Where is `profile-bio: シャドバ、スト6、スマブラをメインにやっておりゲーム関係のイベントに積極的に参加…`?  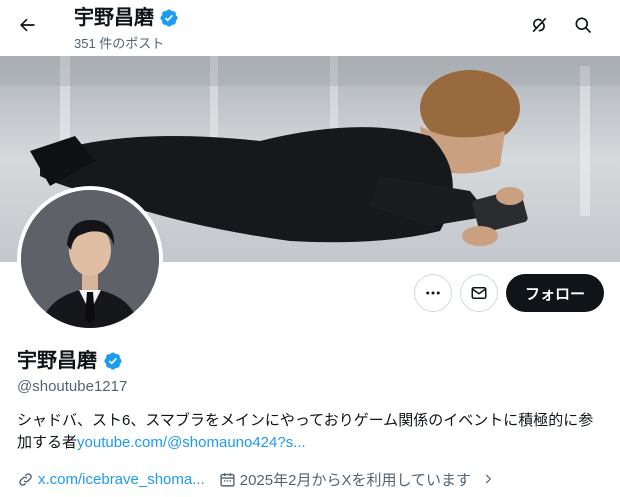 profile-bio: シャドバ、スト6、スマブラをメインにやっておりゲーム関係のイベントに積極的に参加… is located at coordinates (312, 432).